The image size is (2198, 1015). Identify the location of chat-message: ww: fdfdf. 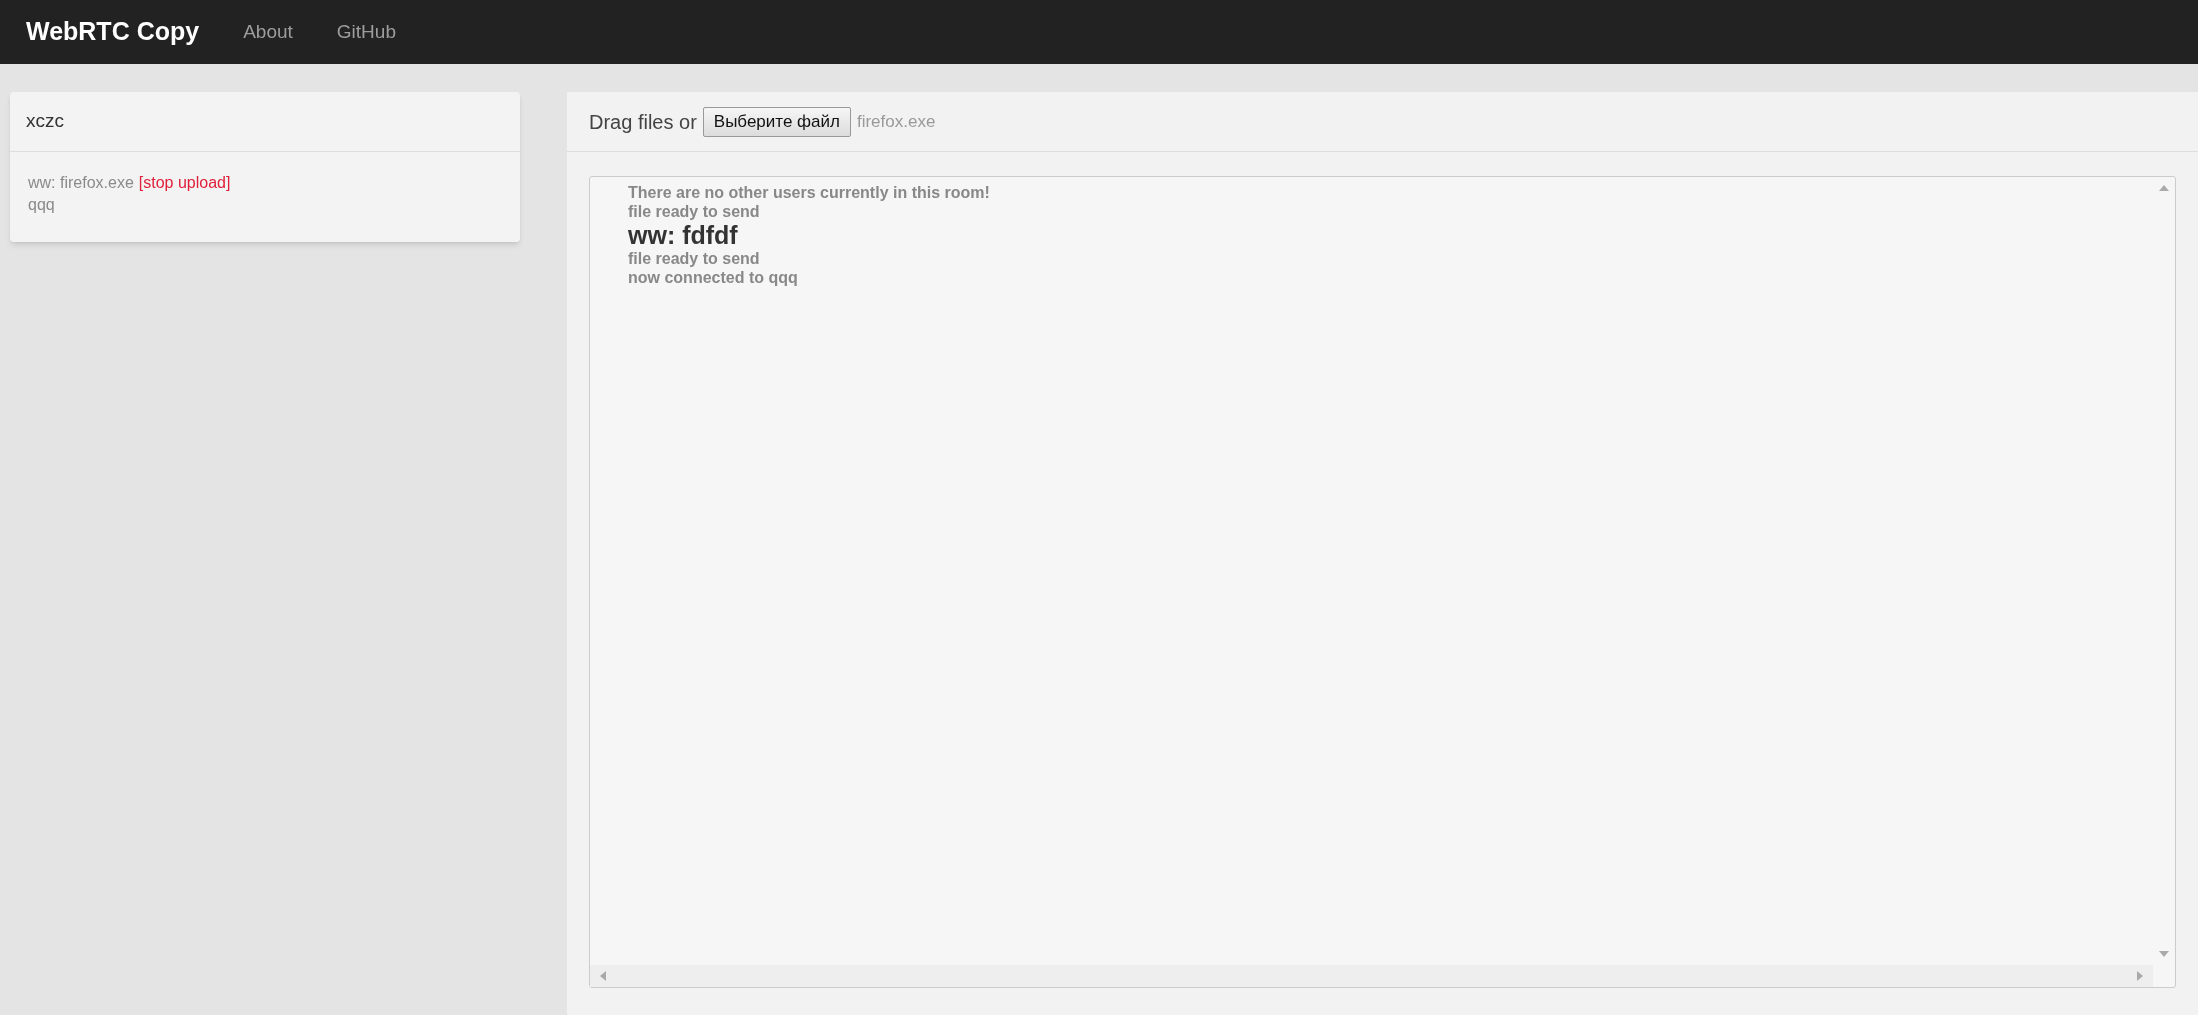
(683, 235).